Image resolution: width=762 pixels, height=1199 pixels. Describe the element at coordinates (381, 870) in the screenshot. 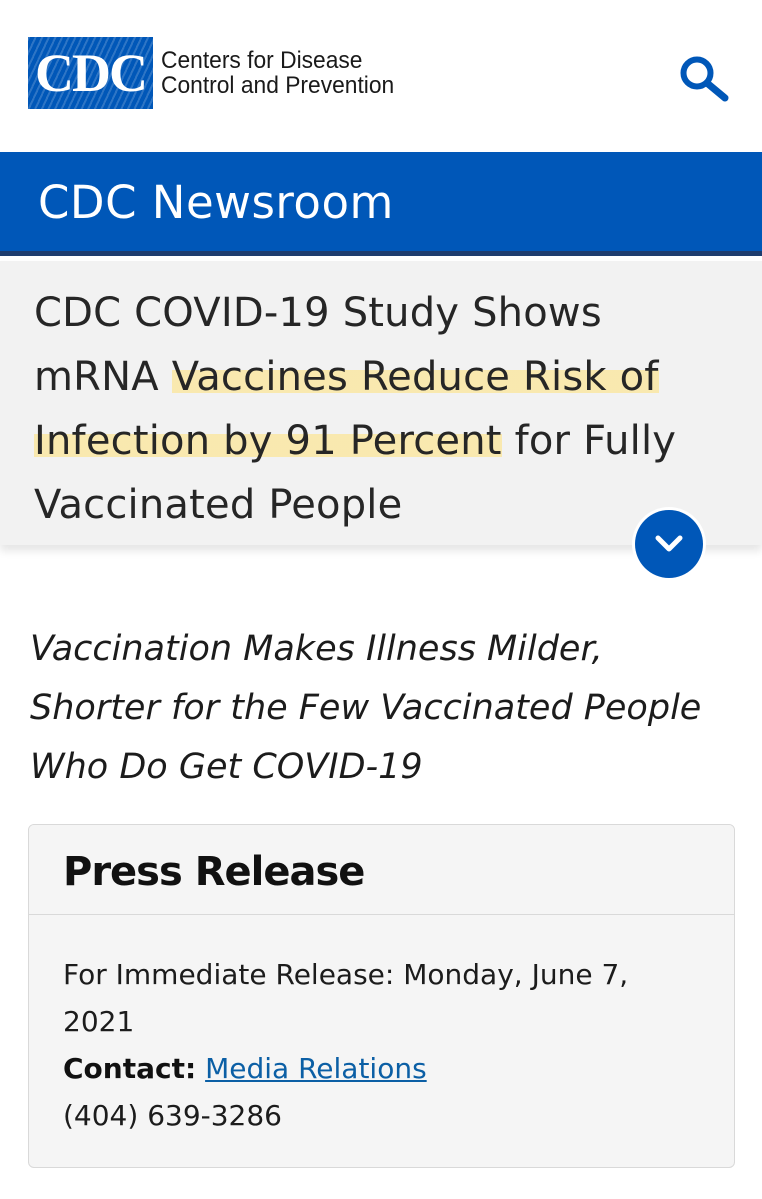

I see `press-release-header: Press Release` at that location.